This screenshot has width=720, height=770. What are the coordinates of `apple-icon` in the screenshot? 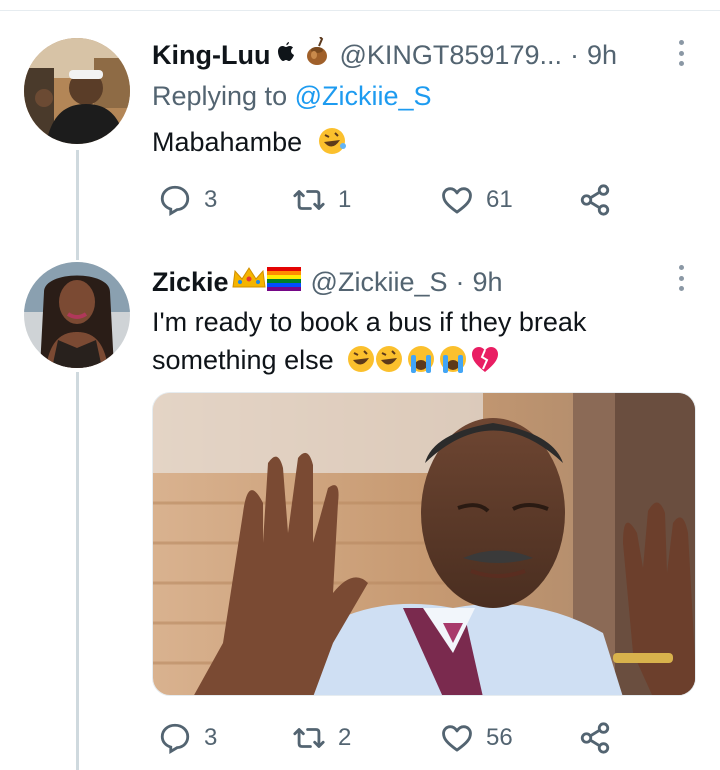 It's located at (286, 55).